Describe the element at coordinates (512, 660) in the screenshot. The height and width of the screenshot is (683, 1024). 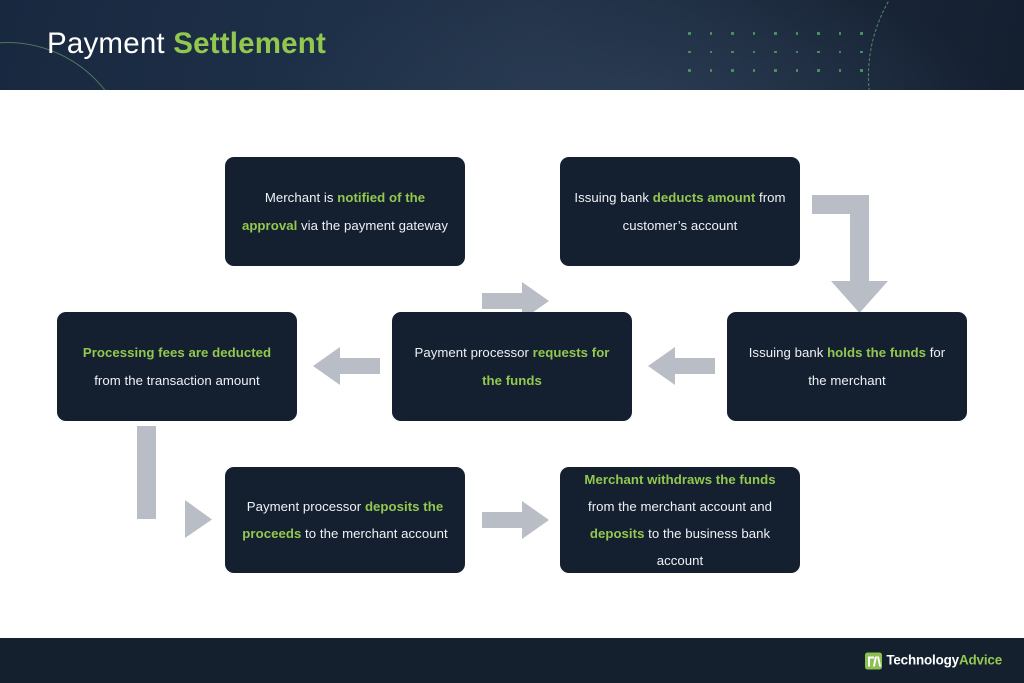
I see `footer-bar: TechnologyAdvice` at that location.